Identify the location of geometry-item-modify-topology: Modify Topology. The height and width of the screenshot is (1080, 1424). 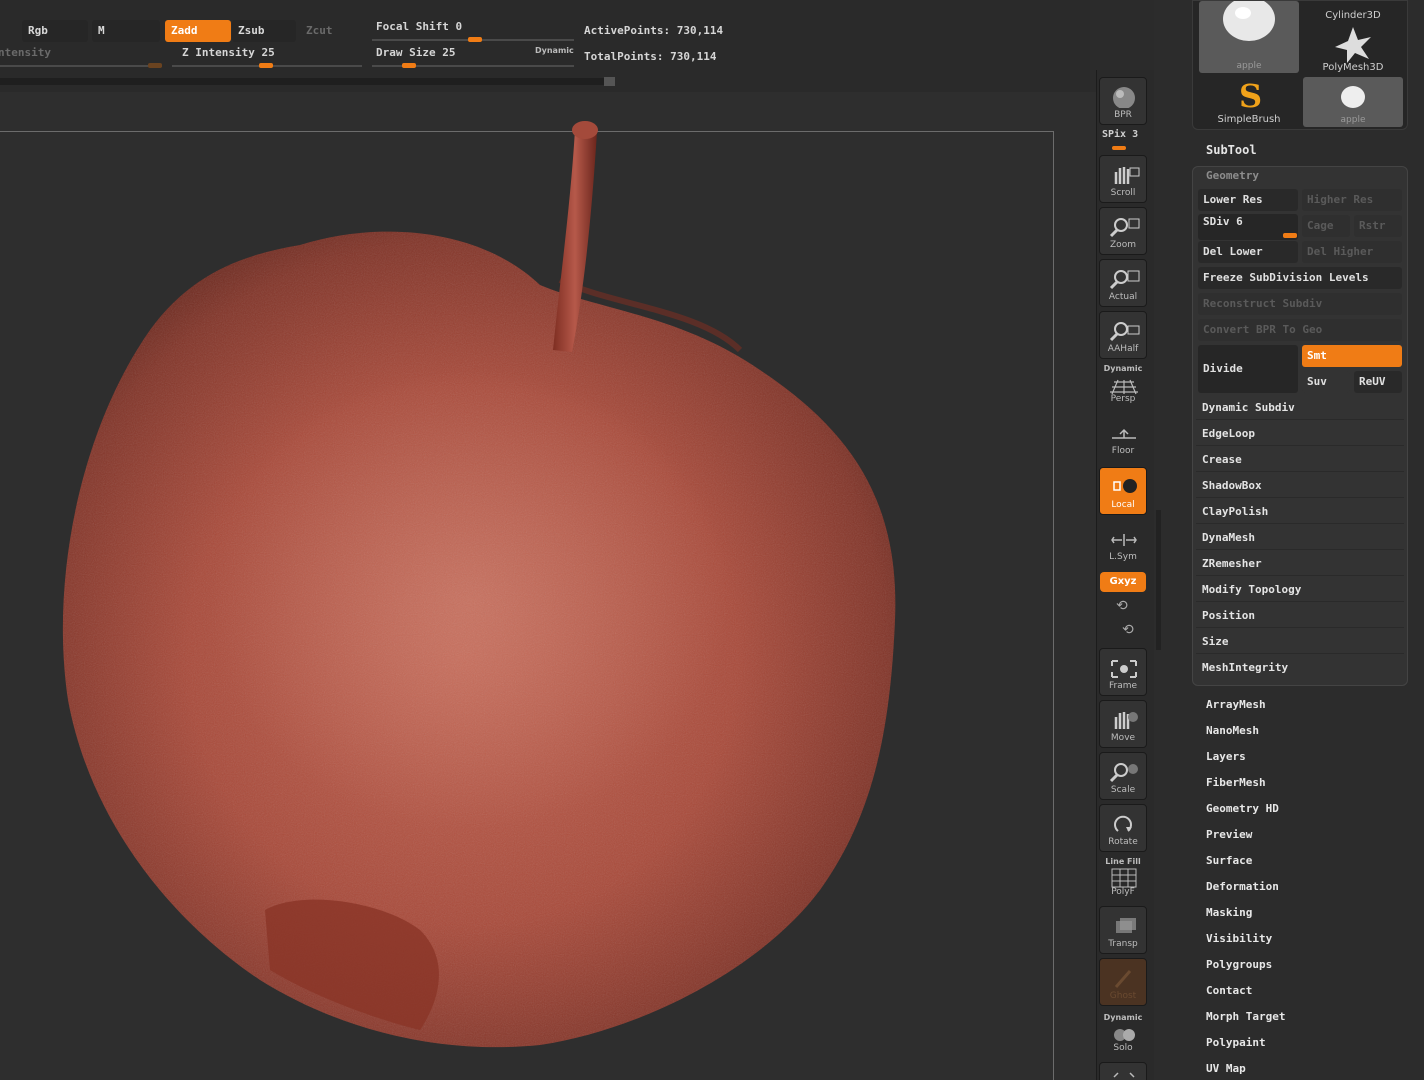
(1300, 590).